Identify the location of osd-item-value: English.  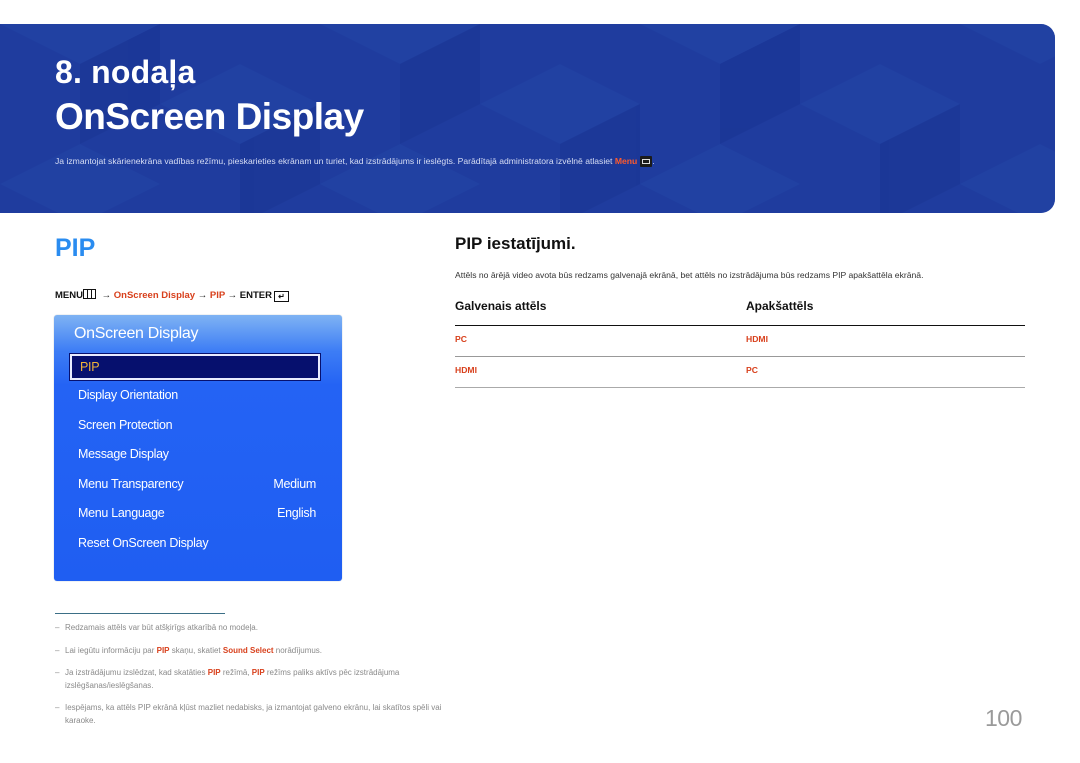
(296, 513).